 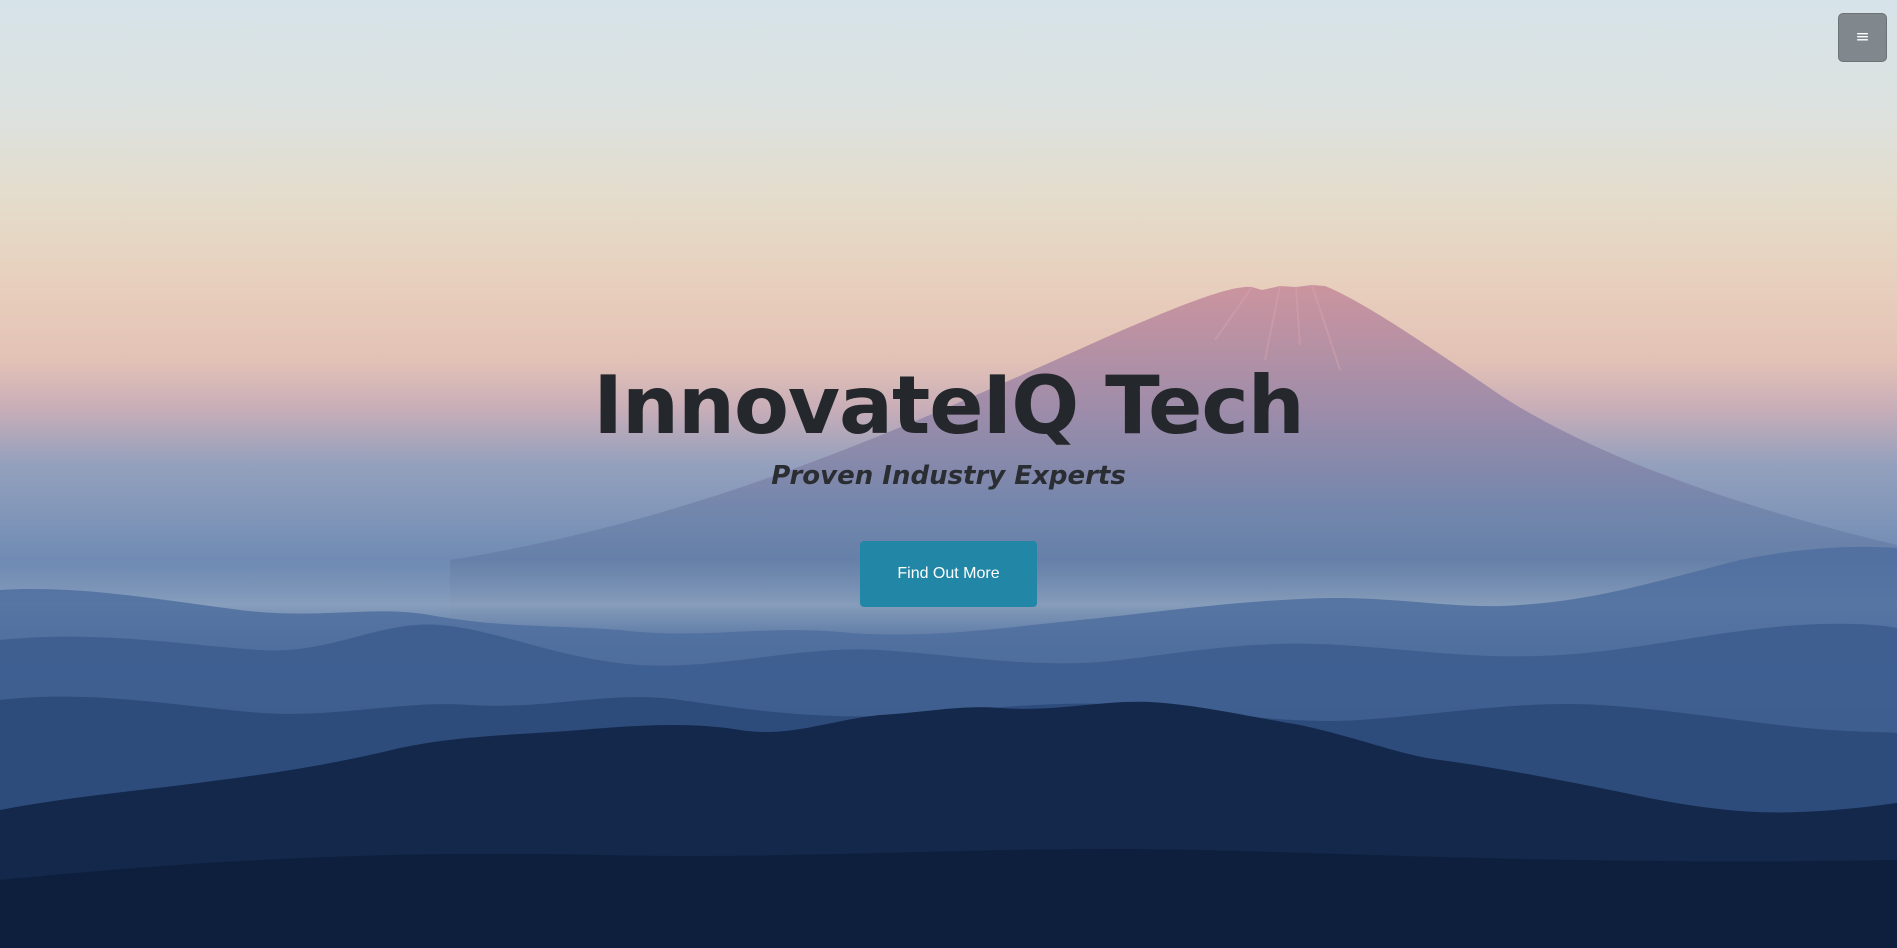 I want to click on hamburger-menu-icon: ≡, so click(x=1862, y=37).